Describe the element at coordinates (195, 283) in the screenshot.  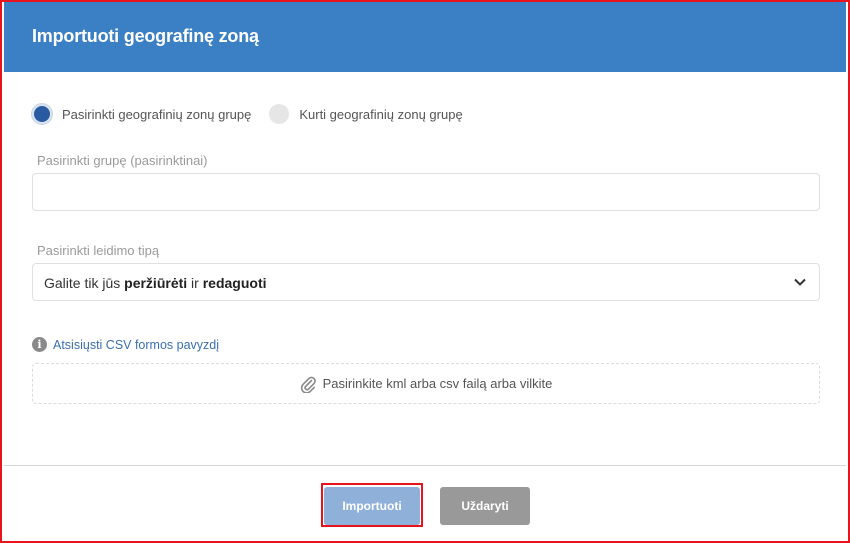
I see `permission-value-and: ir` at that location.